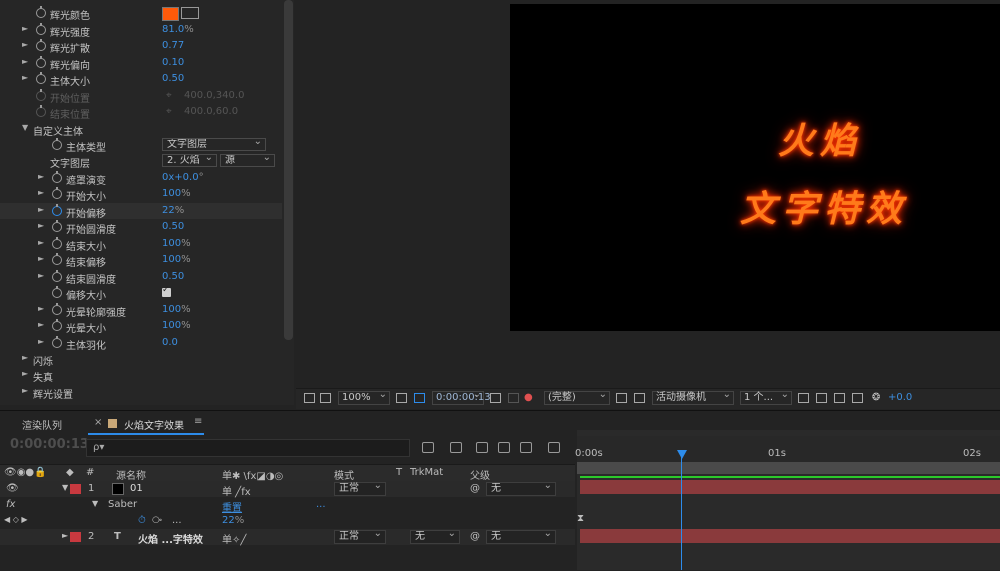 The width and height of the screenshot is (1000, 571). Describe the element at coordinates (504, 447) in the screenshot. I see `frame-blending-icon` at that location.